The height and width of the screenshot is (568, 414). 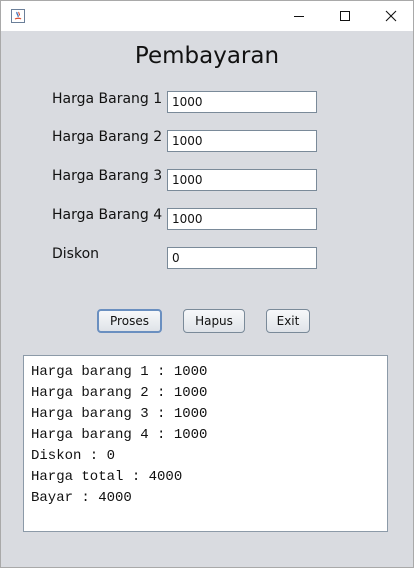 What do you see at coordinates (76, 254) in the screenshot?
I see `label-diskon: Diskon` at bounding box center [76, 254].